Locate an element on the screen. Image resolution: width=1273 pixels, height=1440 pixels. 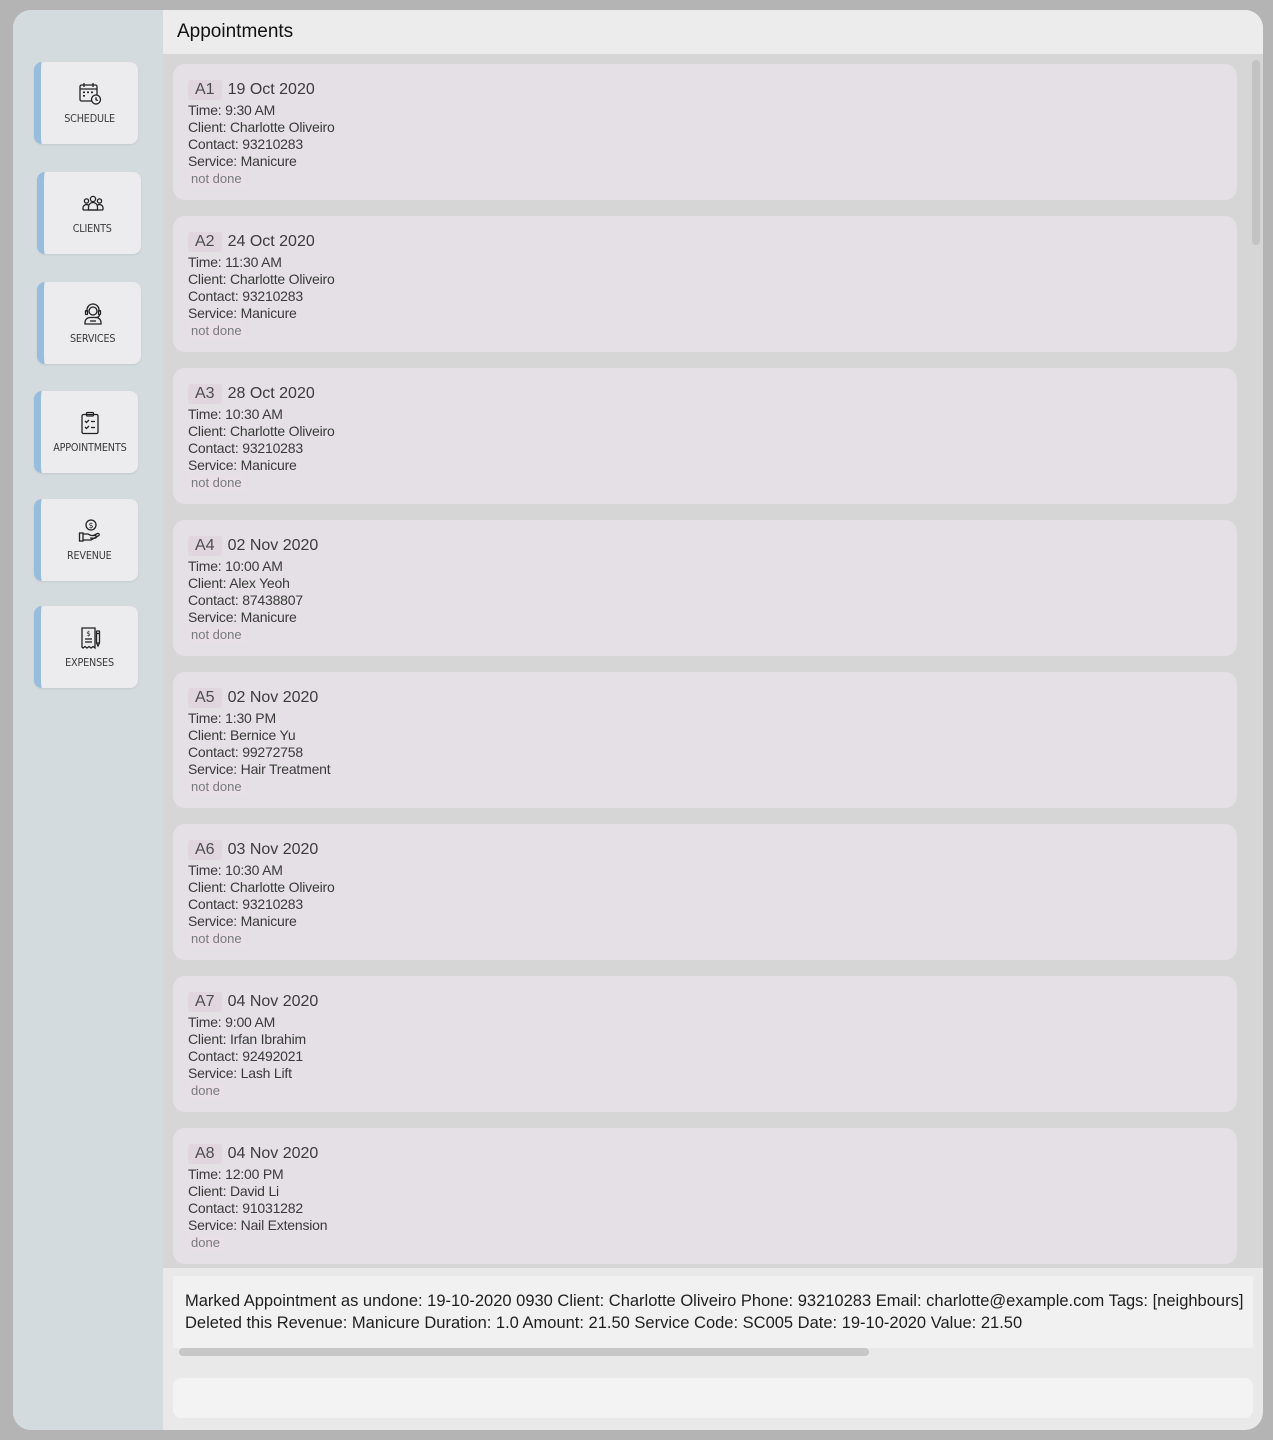
page-title: Appointments is located at coordinates (235, 31).